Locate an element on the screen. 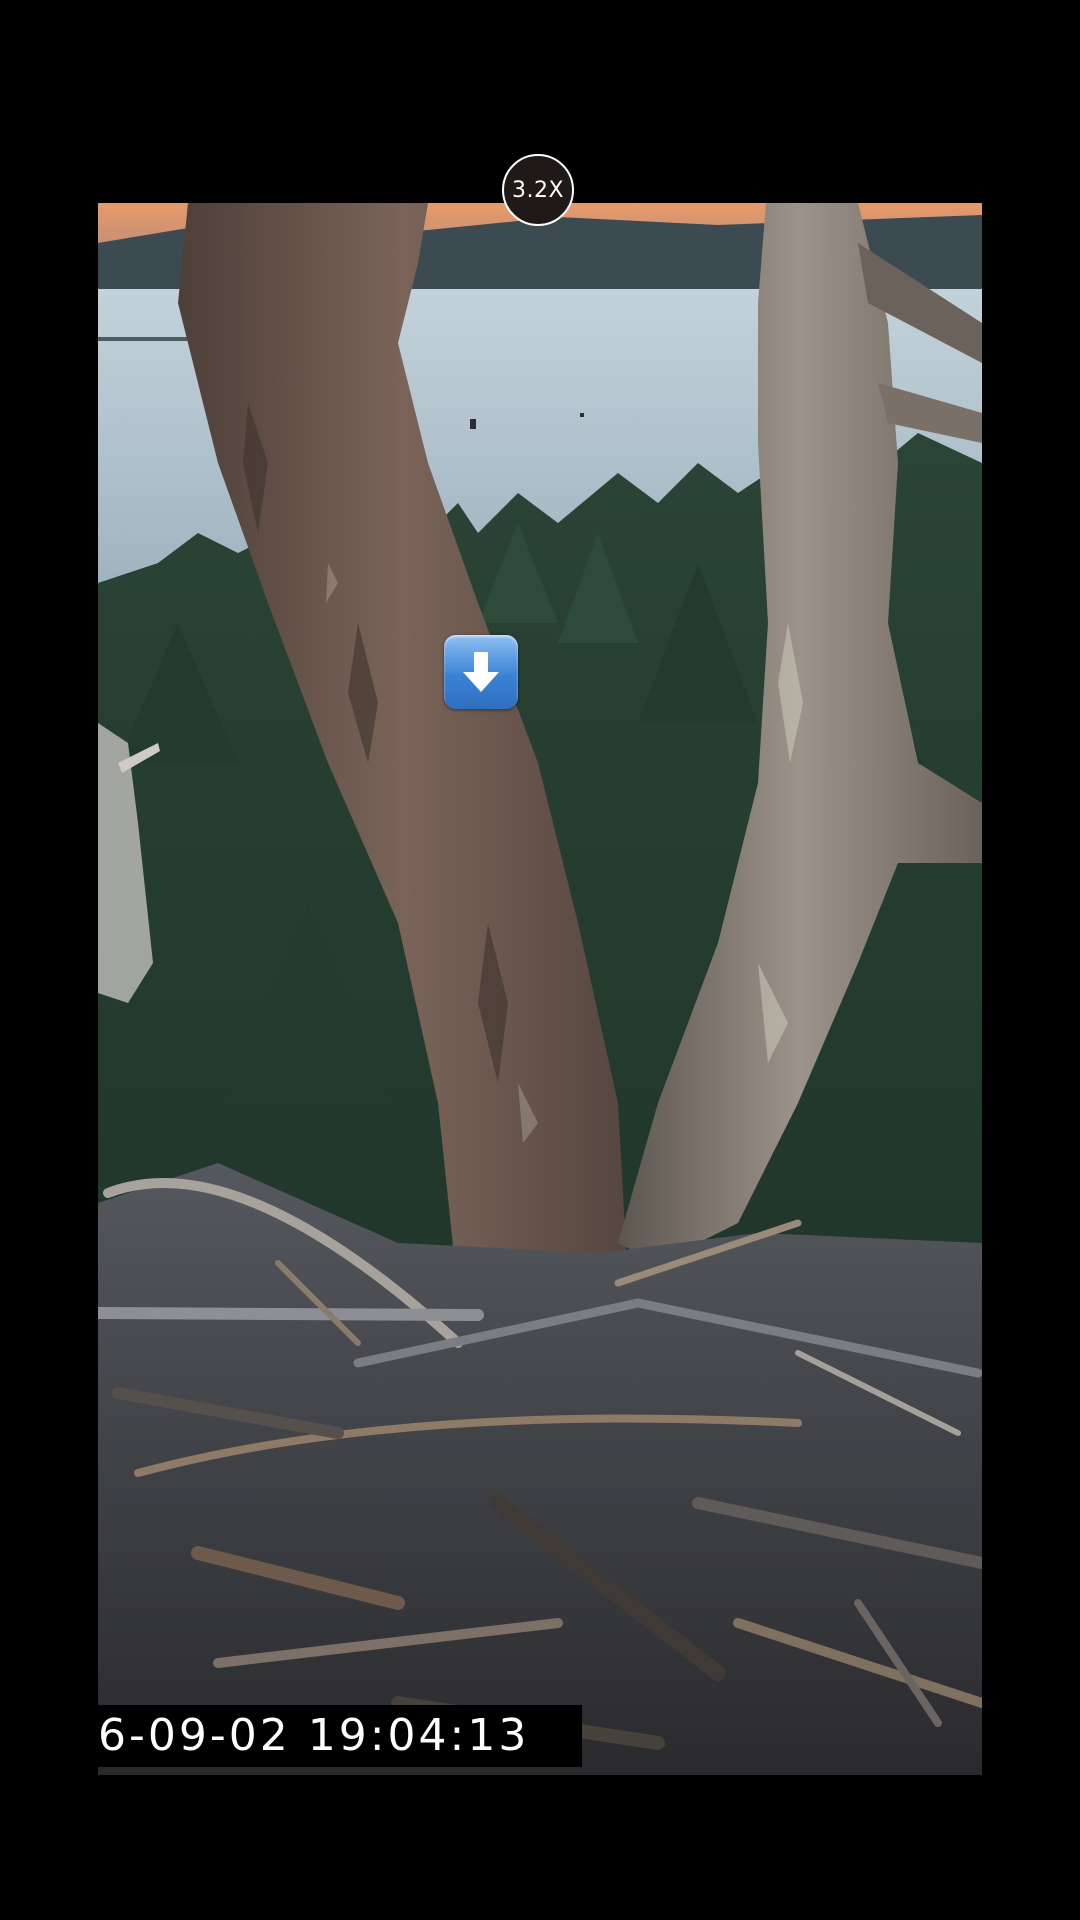 The width and height of the screenshot is (1080, 1920). camera-timestamp-overlay: 6-09-02 19:04:13 is located at coordinates (340, 1736).